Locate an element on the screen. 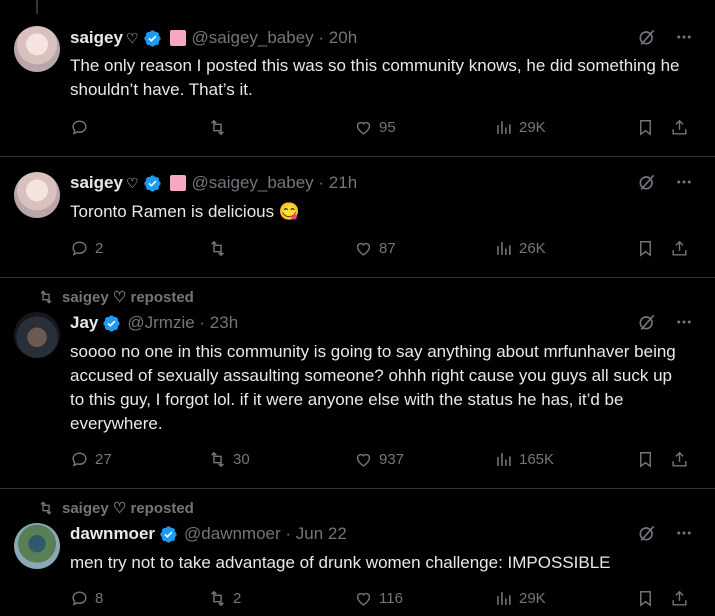 The image size is (715, 616). like-button: 937 is located at coordinates (379, 459).